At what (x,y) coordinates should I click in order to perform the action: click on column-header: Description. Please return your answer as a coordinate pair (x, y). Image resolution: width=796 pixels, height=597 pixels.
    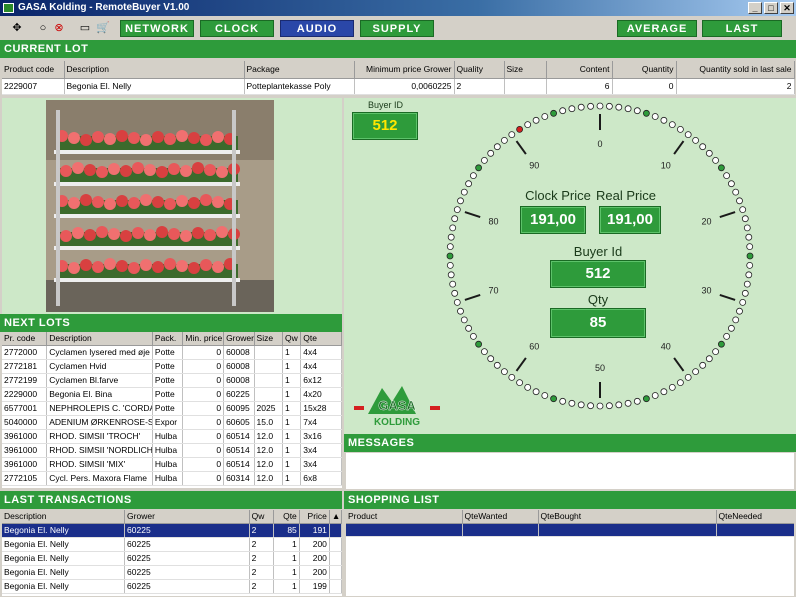
    Looking at the image, I should click on (154, 70).